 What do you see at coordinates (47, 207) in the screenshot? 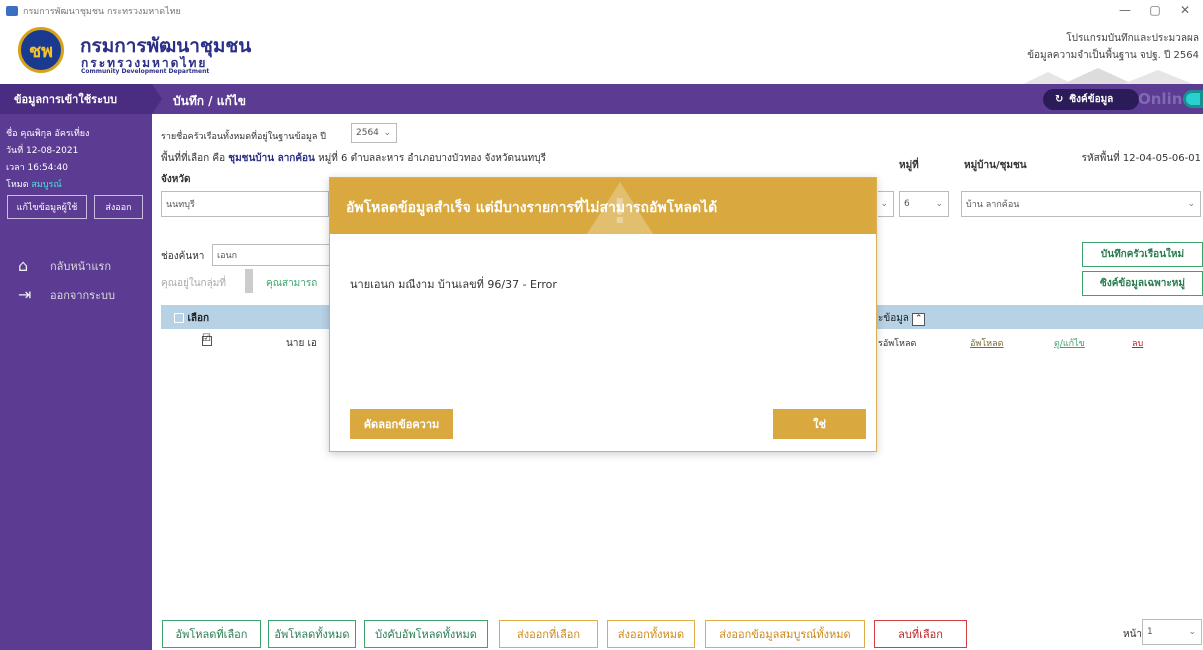
I see `edit-user-button: แก้ไขข้อมูลผู้ใช้` at bounding box center [47, 207].